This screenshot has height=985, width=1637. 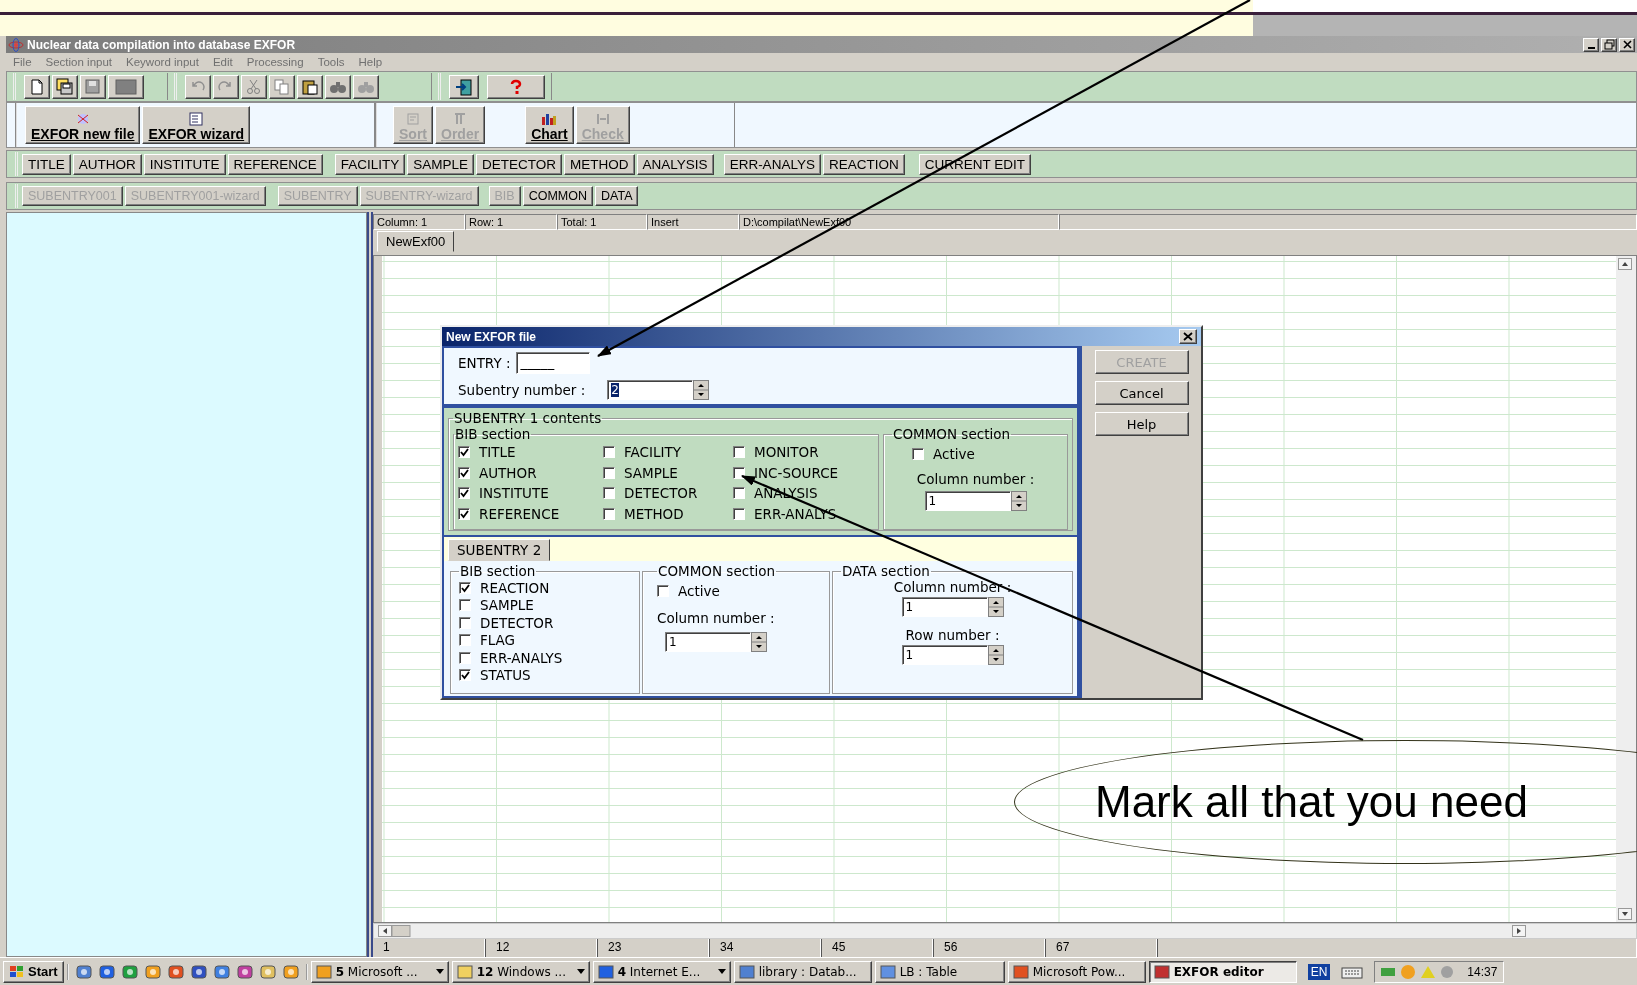 What do you see at coordinates (1141, 424) in the screenshot?
I see `dialog-button: Help` at bounding box center [1141, 424].